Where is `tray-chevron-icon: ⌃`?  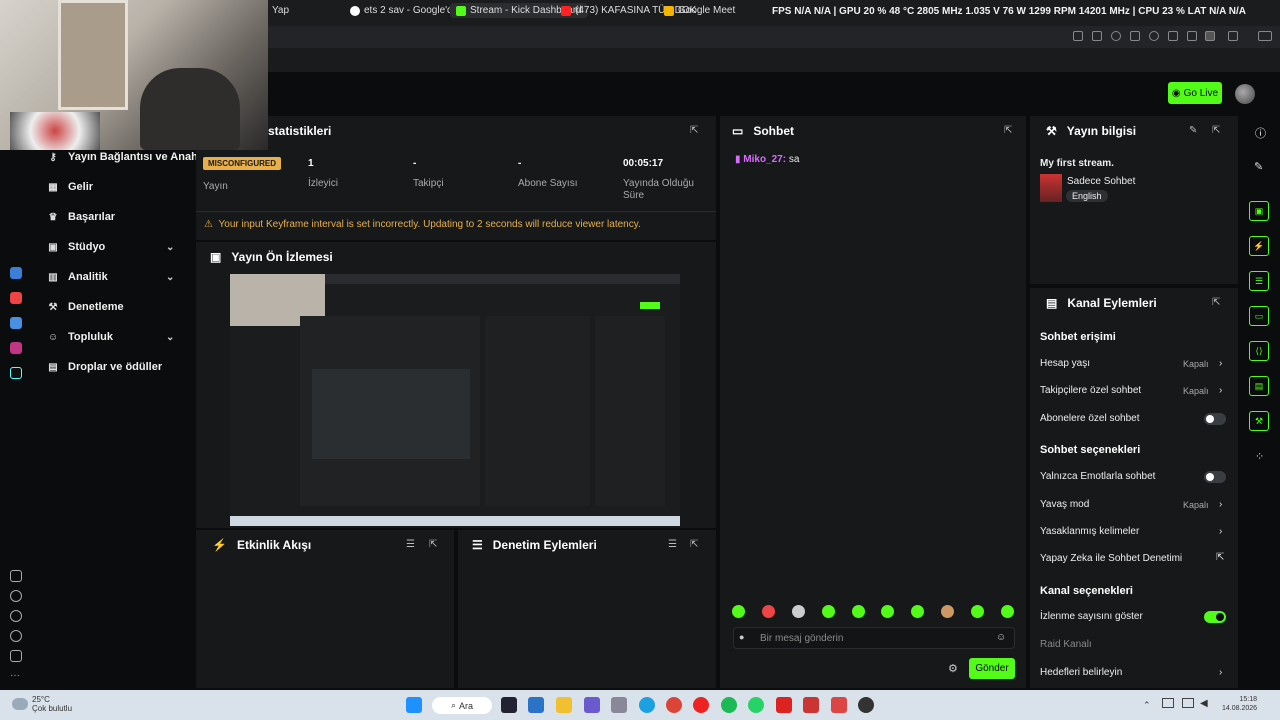
tray-chevron-icon: ⌃ is located at coordinates (1147, 705).